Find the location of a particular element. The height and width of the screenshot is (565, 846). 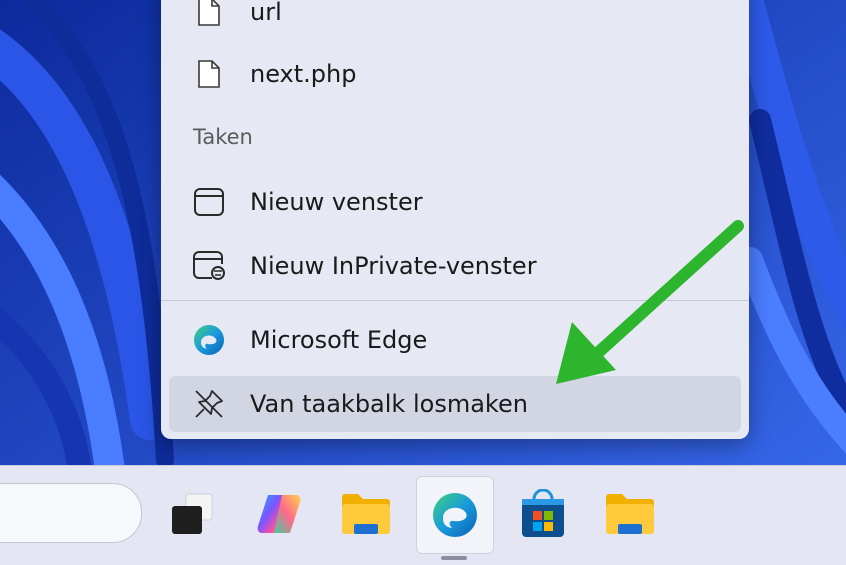

taskbar-file-explorer-button is located at coordinates (366, 514).